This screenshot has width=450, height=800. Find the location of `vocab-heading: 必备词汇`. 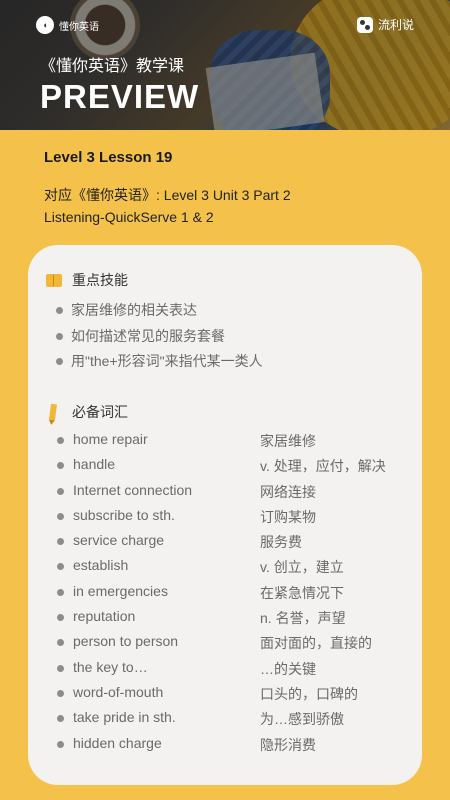

vocab-heading: 必备词汇 is located at coordinates (88, 412).